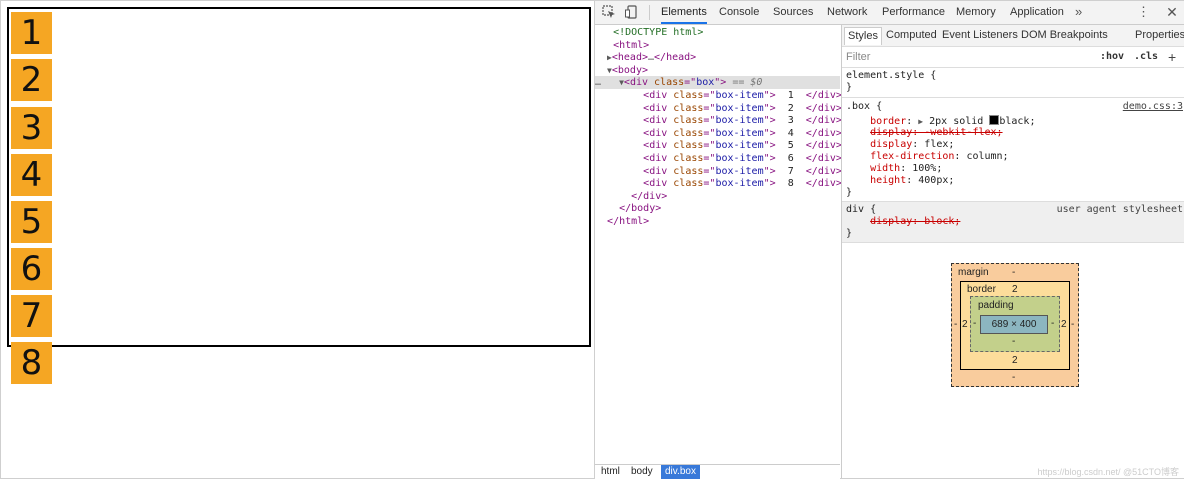 This screenshot has width=1184, height=479. What do you see at coordinates (31, 222) in the screenshot?
I see `box-item: 5` at bounding box center [31, 222].